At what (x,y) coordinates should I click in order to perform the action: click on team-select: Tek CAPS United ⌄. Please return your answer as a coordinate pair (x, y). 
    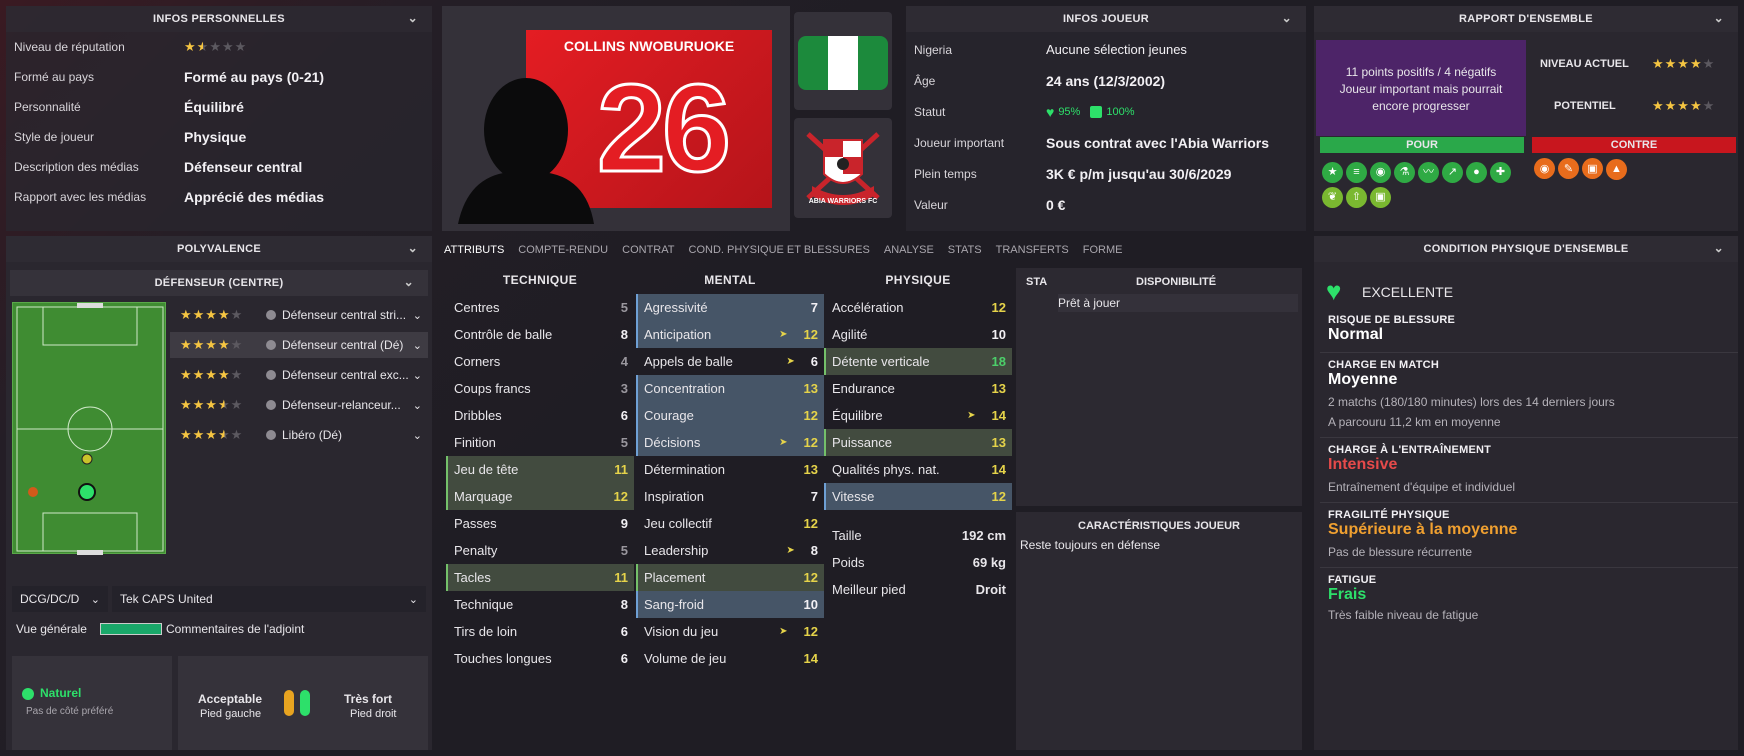
    Looking at the image, I should click on (269, 599).